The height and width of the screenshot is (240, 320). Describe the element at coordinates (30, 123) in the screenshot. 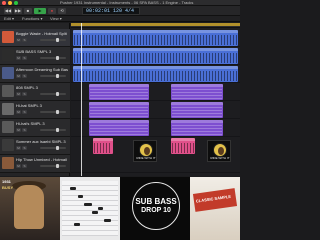

I see `track-name: Hi-hat's SMPL 3` at that location.